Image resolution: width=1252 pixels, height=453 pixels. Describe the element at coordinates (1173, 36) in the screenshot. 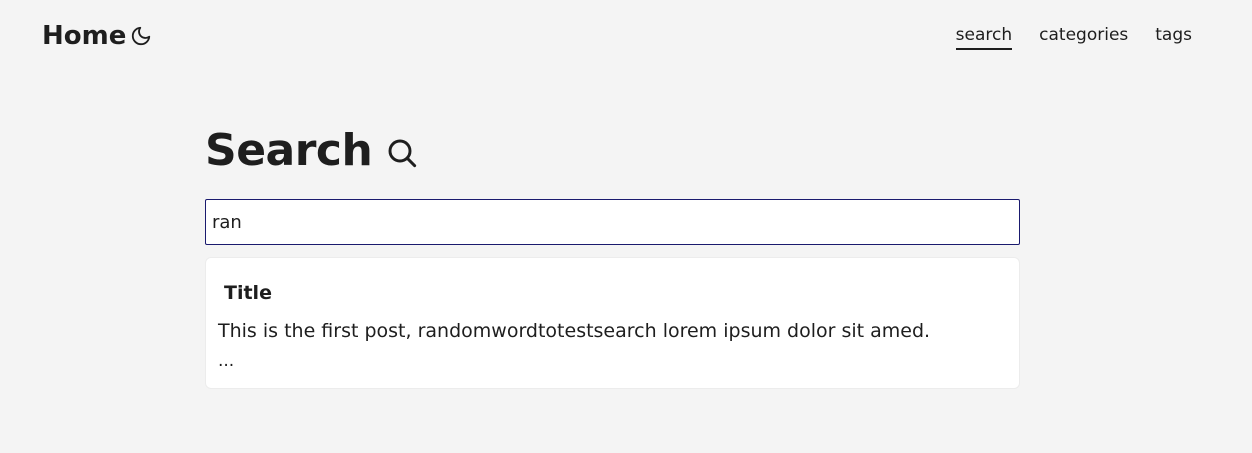

I see `nav-link-tags: tags` at that location.